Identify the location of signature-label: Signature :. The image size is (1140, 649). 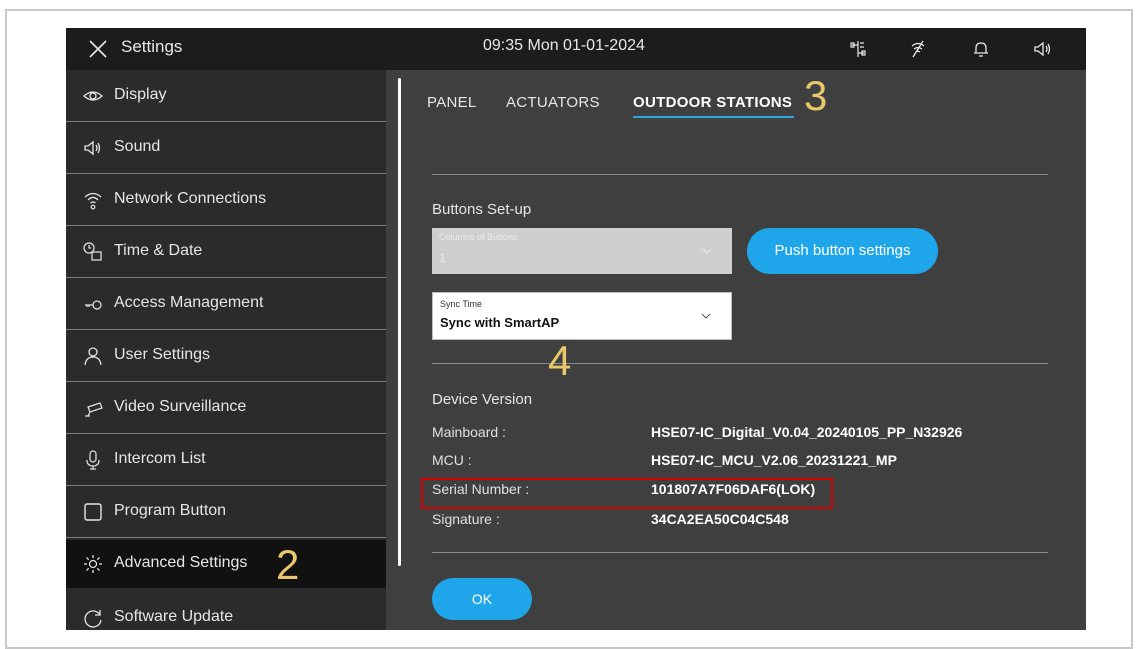
(466, 519).